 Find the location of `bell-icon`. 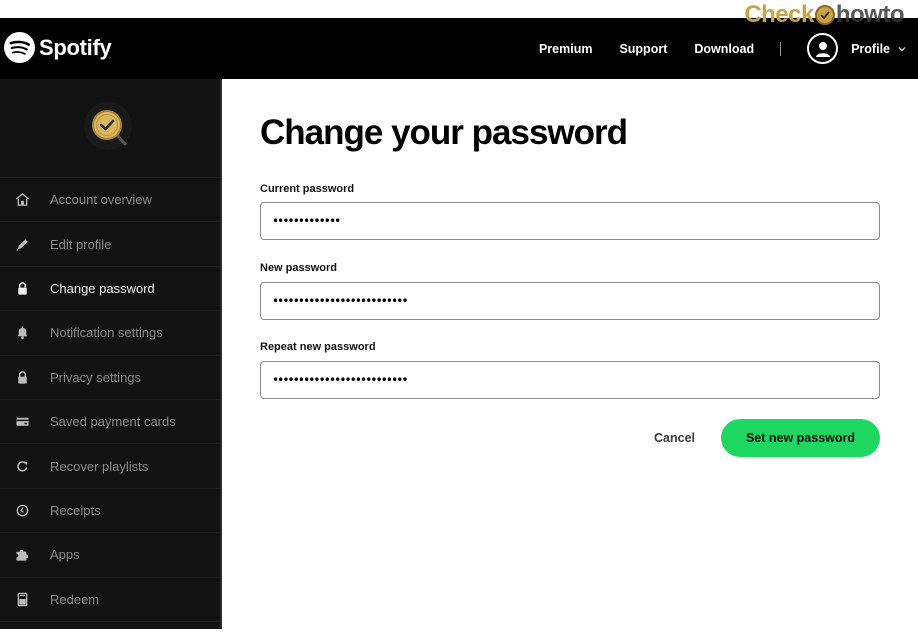

bell-icon is located at coordinates (22, 333).